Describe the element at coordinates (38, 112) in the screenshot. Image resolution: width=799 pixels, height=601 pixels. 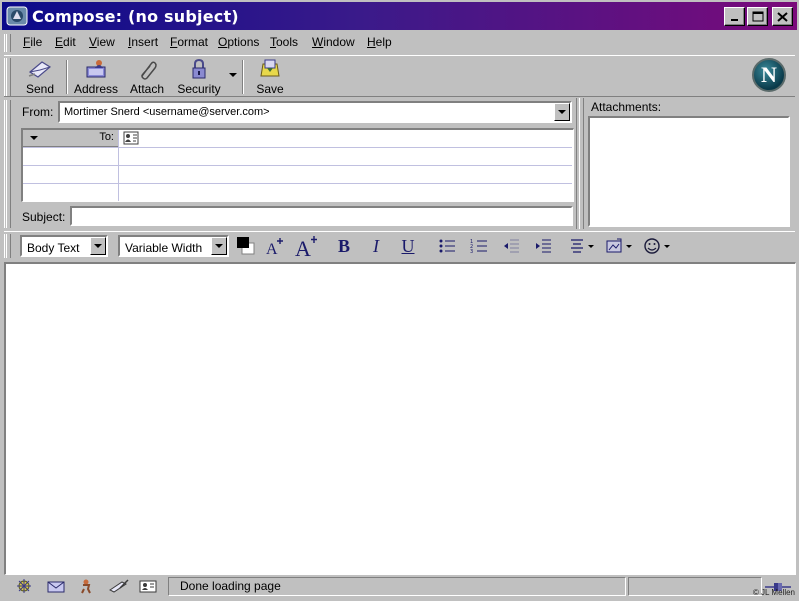
I see `from-label: From:` at that location.